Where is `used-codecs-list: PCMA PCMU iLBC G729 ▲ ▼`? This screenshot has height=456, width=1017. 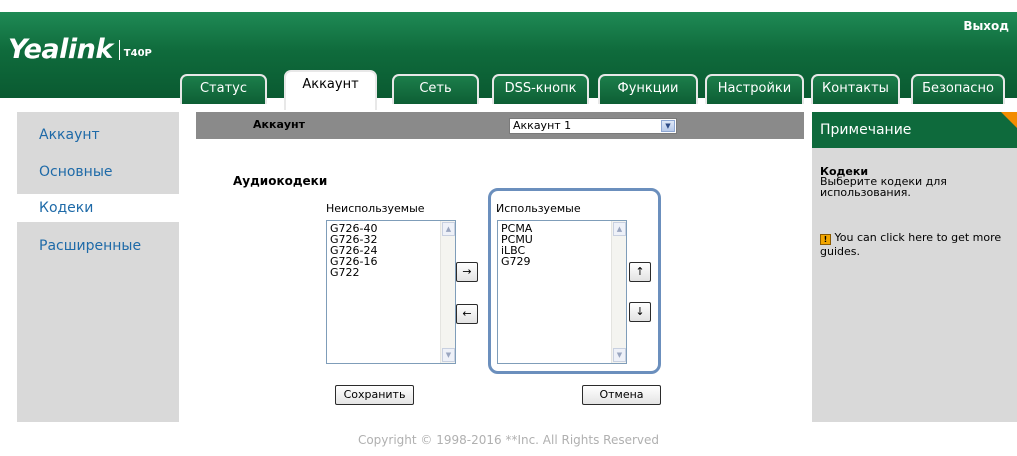
used-codecs-list: PCMA PCMU iLBC G729 ▲ ▼ is located at coordinates (562, 292).